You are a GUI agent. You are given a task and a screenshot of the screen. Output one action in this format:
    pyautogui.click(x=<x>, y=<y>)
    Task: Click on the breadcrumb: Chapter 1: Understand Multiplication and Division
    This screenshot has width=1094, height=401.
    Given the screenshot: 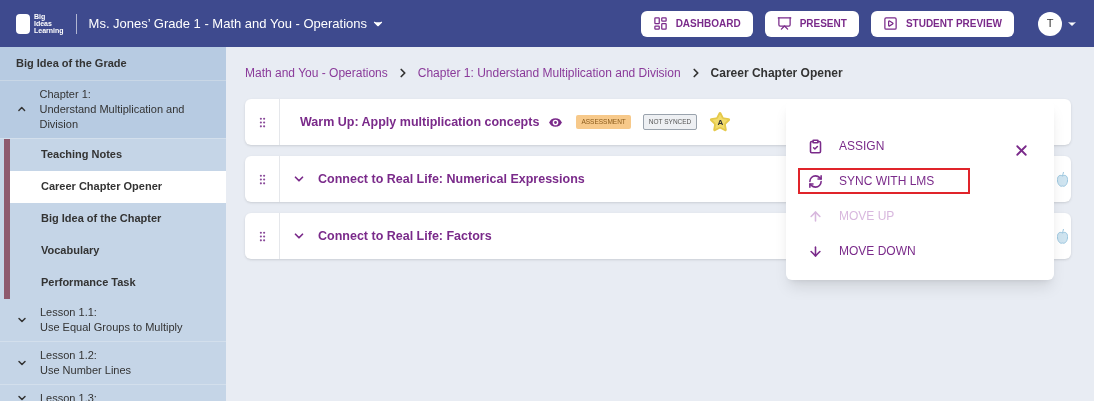 What is the action you would take?
    pyautogui.click(x=549, y=73)
    